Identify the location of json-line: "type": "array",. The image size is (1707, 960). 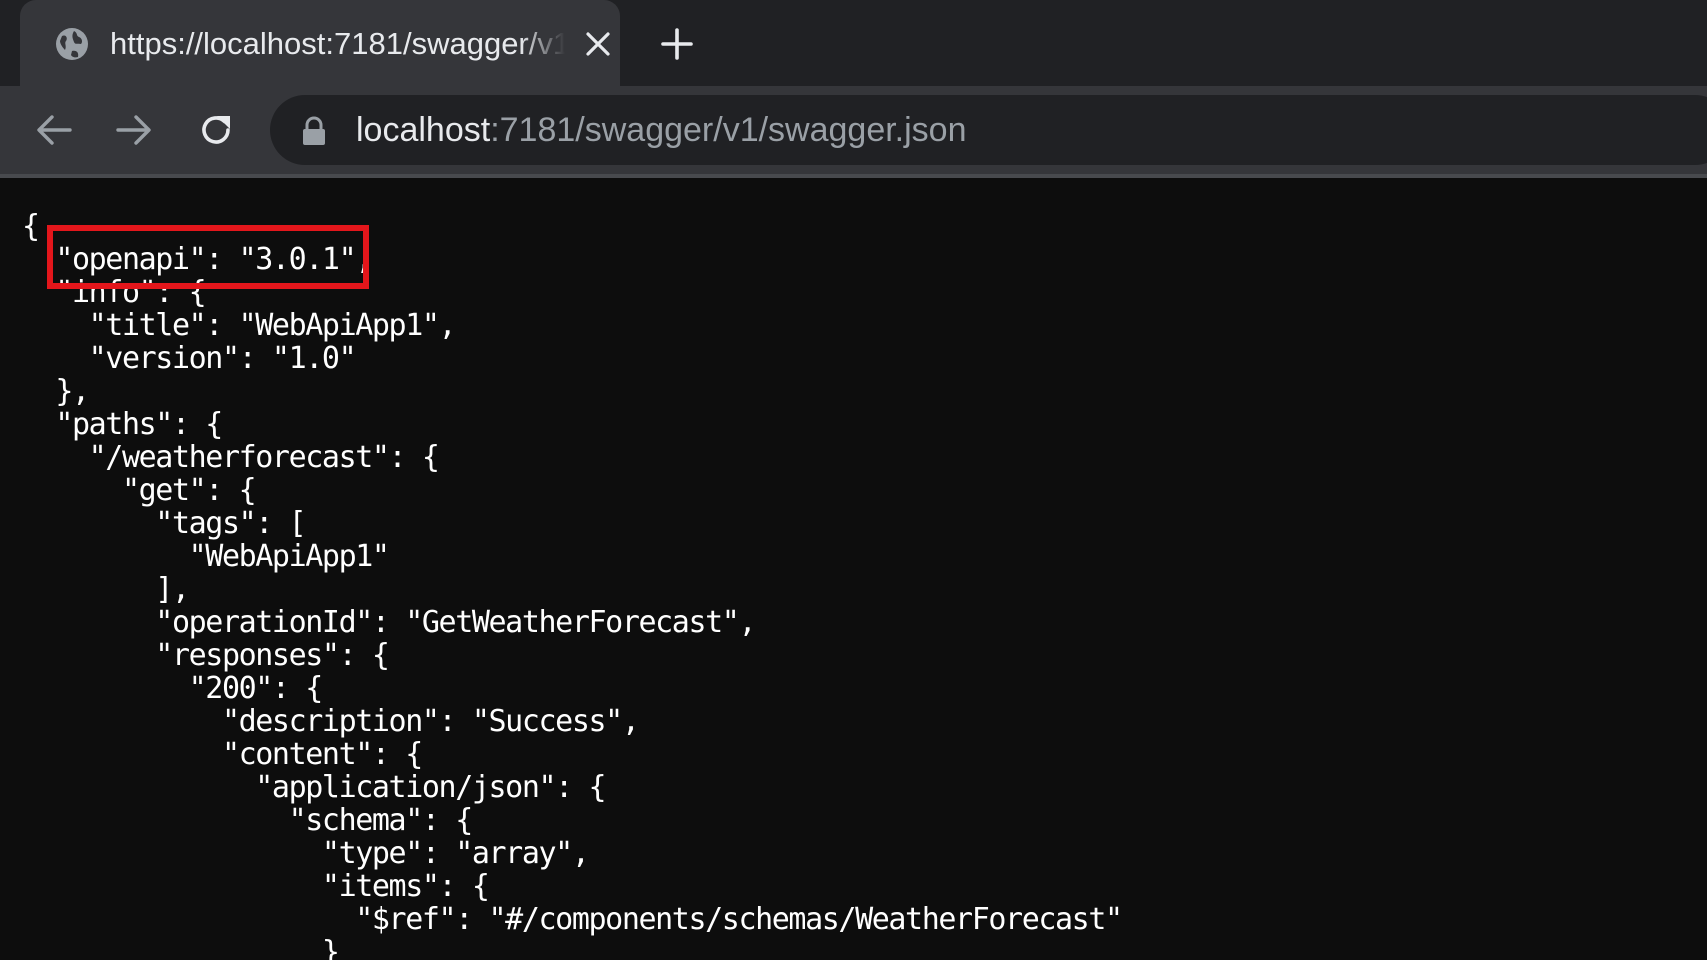
(306, 853).